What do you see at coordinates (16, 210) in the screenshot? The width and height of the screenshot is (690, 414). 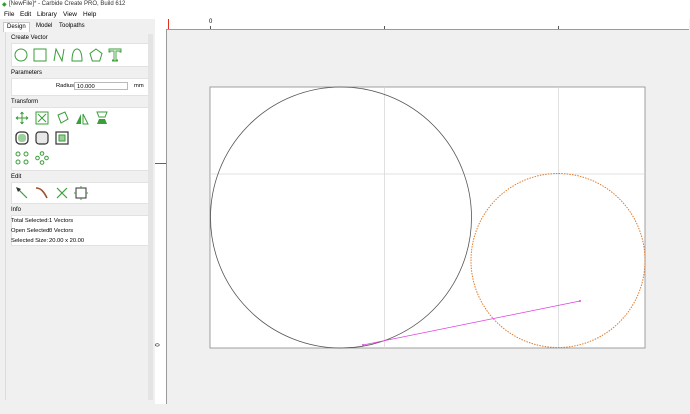 I see `info-title: Info` at bounding box center [16, 210].